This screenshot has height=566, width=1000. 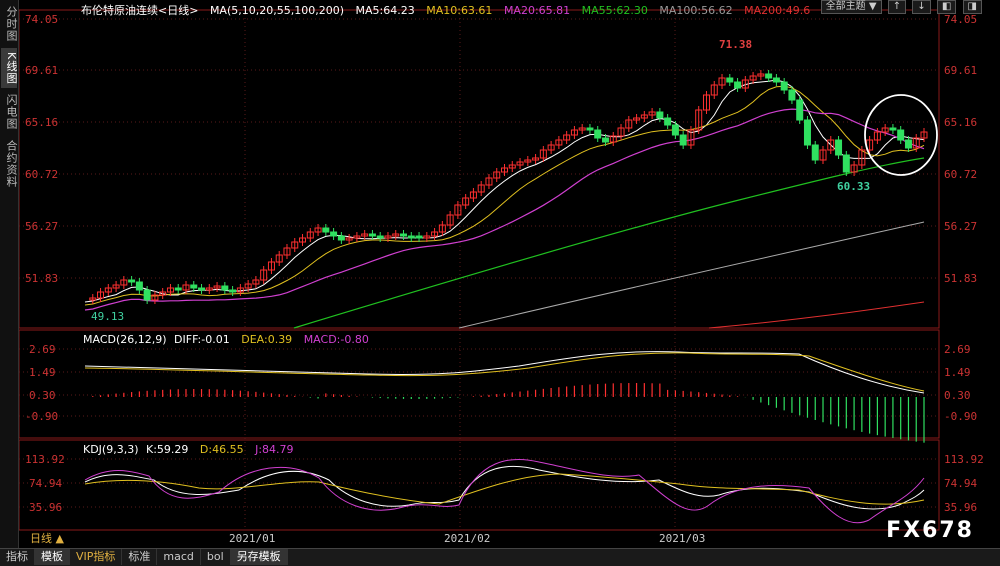 I want to click on bottom-tab-bol: bol, so click(x=216, y=557).